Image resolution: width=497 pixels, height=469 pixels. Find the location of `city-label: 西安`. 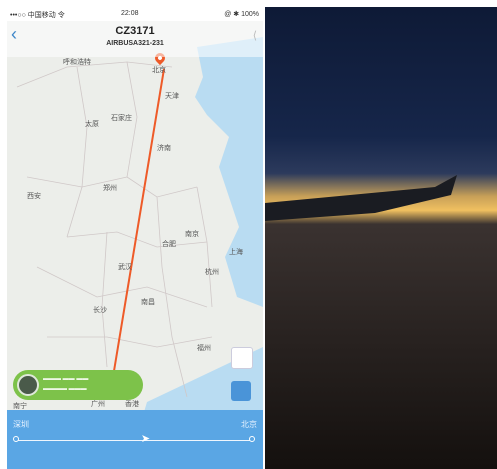

city-label: 西安 is located at coordinates (34, 196).